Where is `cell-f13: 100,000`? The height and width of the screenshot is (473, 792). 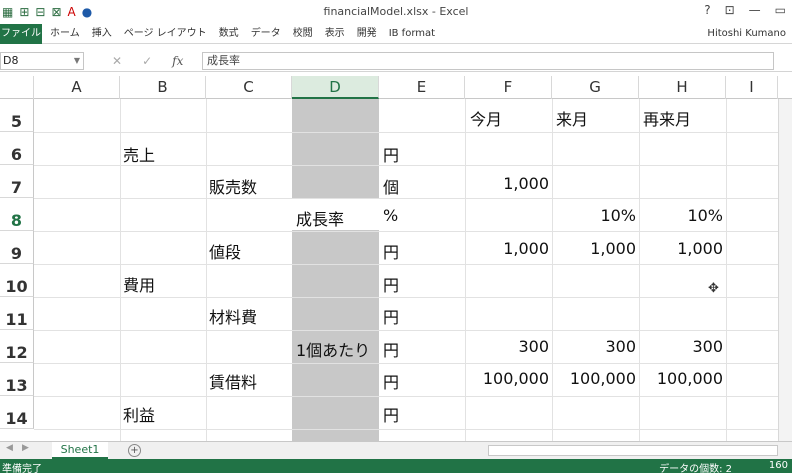
cell-f13: 100,000 is located at coordinates (507, 378).